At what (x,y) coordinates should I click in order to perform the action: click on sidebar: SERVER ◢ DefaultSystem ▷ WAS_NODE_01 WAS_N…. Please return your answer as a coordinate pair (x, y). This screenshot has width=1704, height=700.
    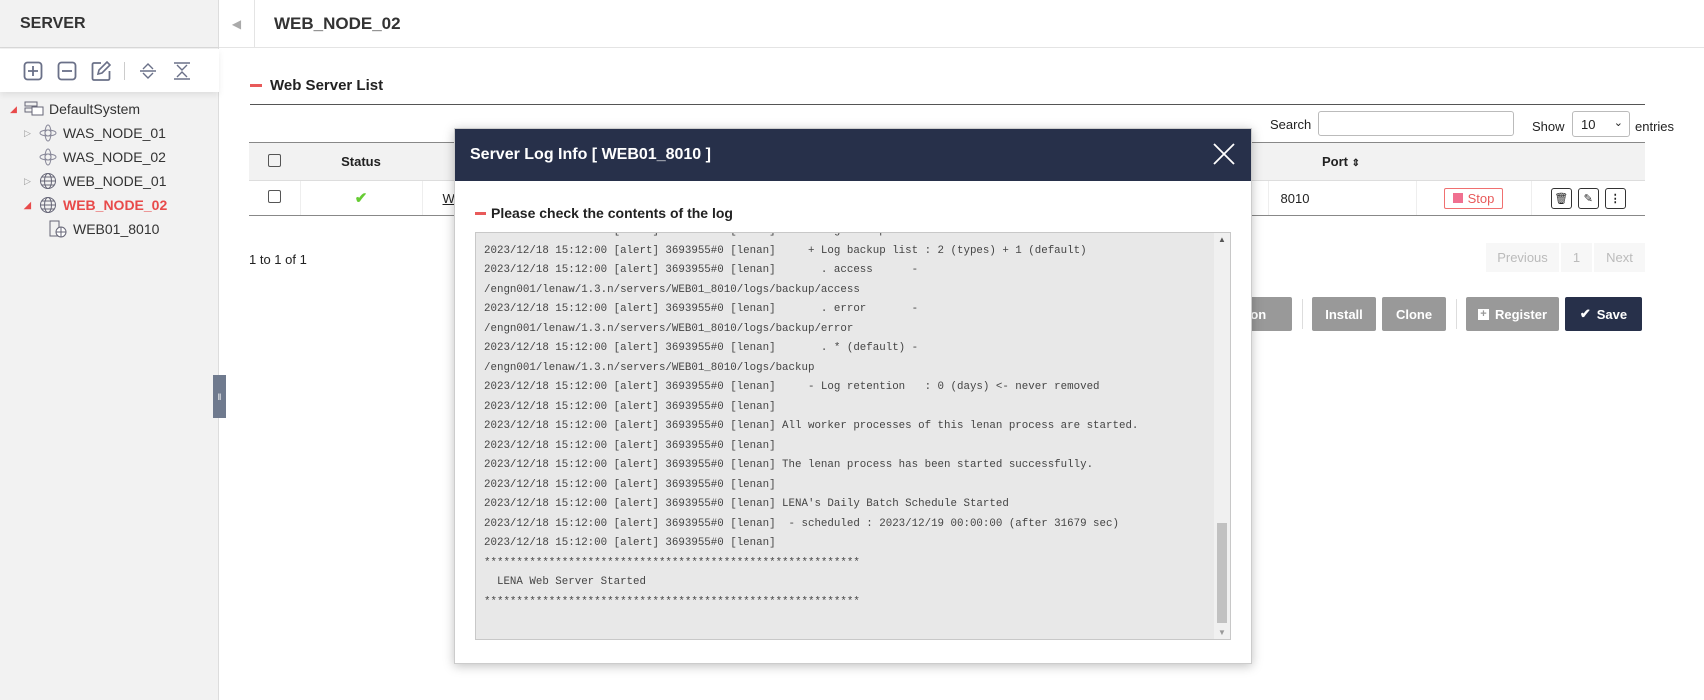
    Looking at the image, I should click on (109, 350).